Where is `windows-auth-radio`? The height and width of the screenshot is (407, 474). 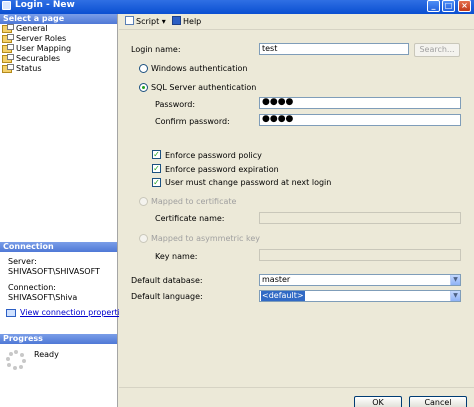
windows-auth-radio is located at coordinates (143, 68).